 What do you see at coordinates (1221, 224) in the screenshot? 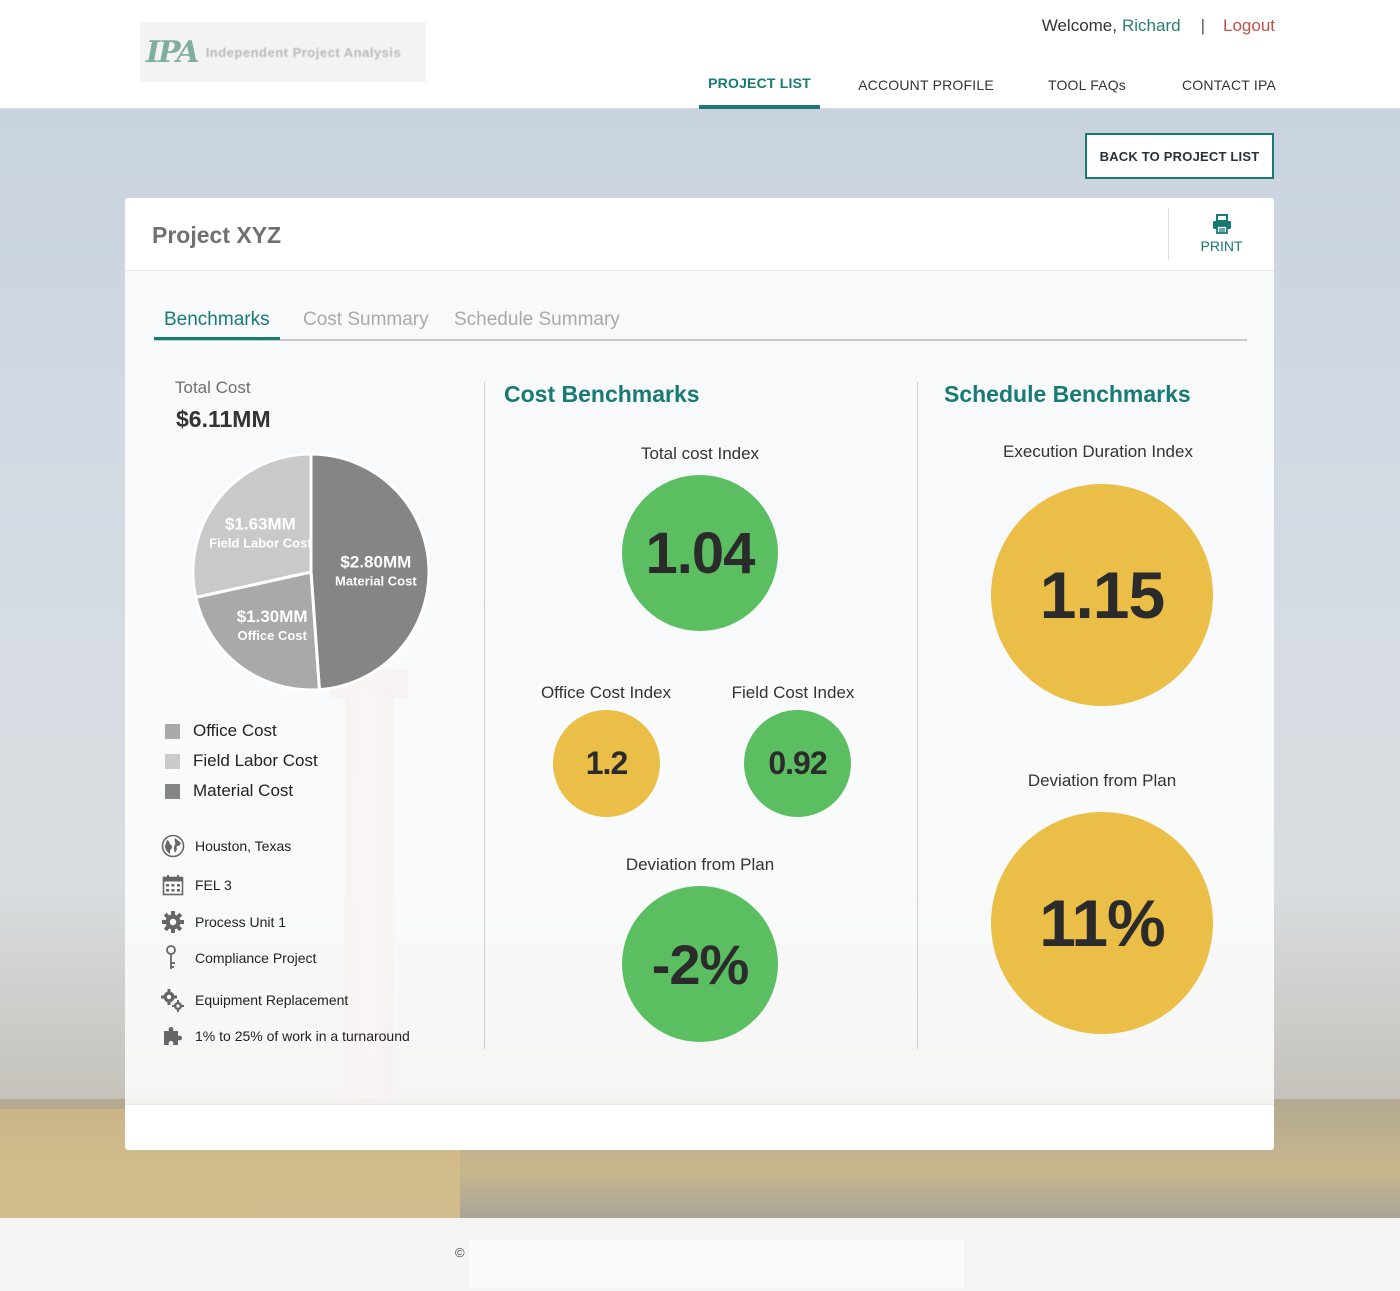
I see `printer-icon` at bounding box center [1221, 224].